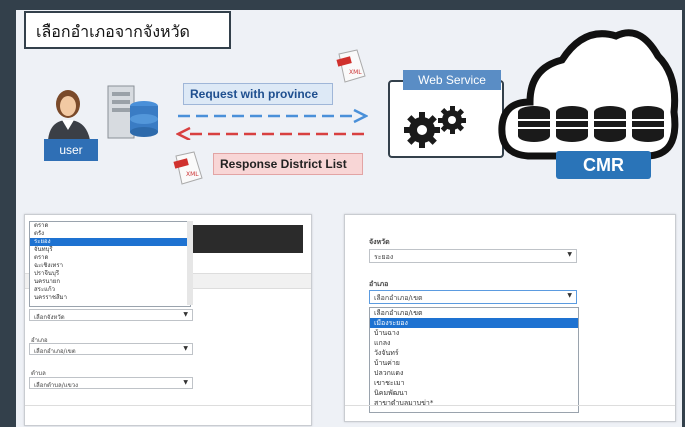  Describe the element at coordinates (110, 274) in the screenshot. I see `list-item: ปราจีนบุรี` at that location.